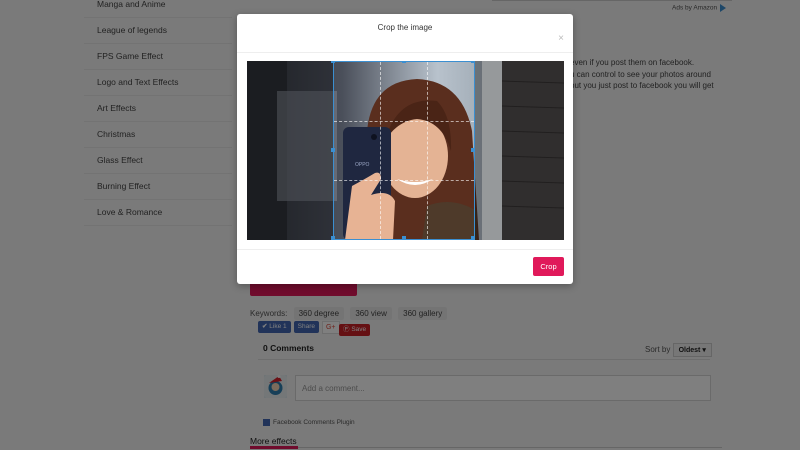 This screenshot has height=450, width=800. What do you see at coordinates (561, 38) in the screenshot?
I see `close-icon: ×` at bounding box center [561, 38].